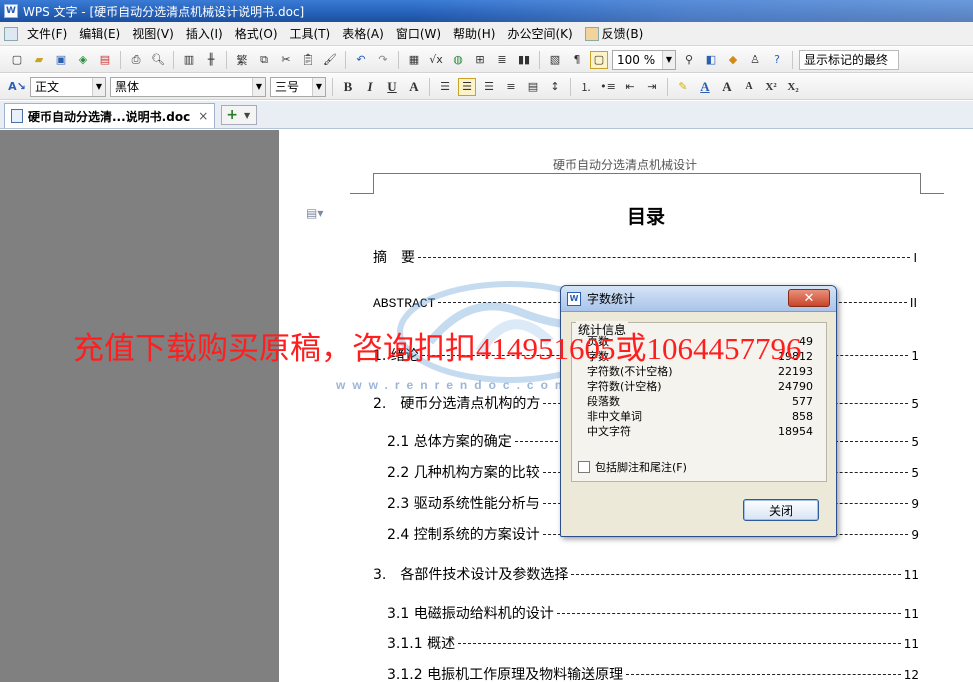  Describe the element at coordinates (392, 87) in the screenshot. I see `underline-button: U` at that location.